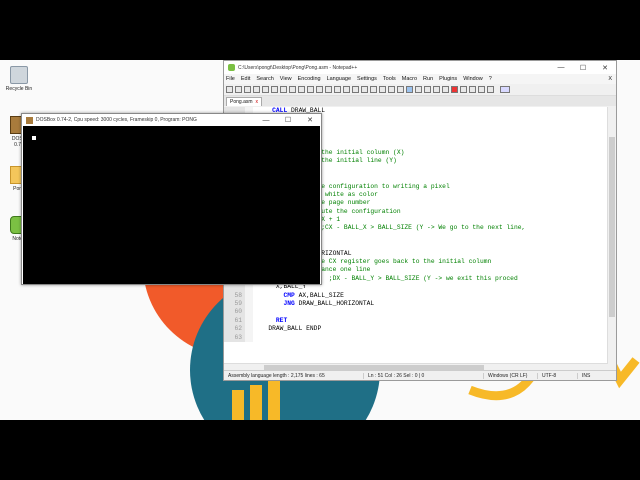 The image size is (640, 480). Describe the element at coordinates (558, 375) in the screenshot. I see `status-encoding: UTF-8` at that location.